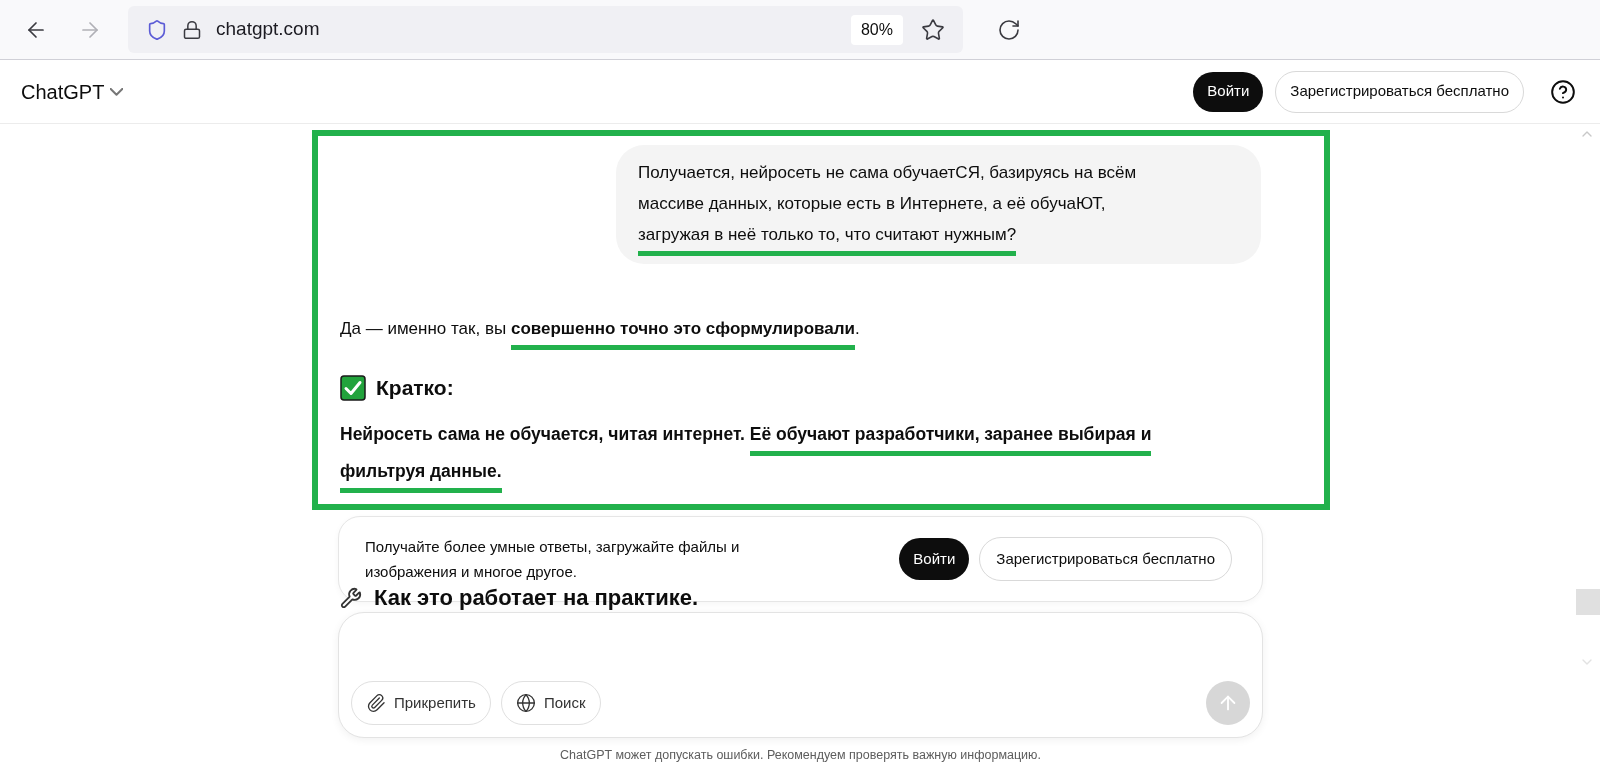  What do you see at coordinates (192, 29) in the screenshot?
I see `lock-icon` at bounding box center [192, 29].